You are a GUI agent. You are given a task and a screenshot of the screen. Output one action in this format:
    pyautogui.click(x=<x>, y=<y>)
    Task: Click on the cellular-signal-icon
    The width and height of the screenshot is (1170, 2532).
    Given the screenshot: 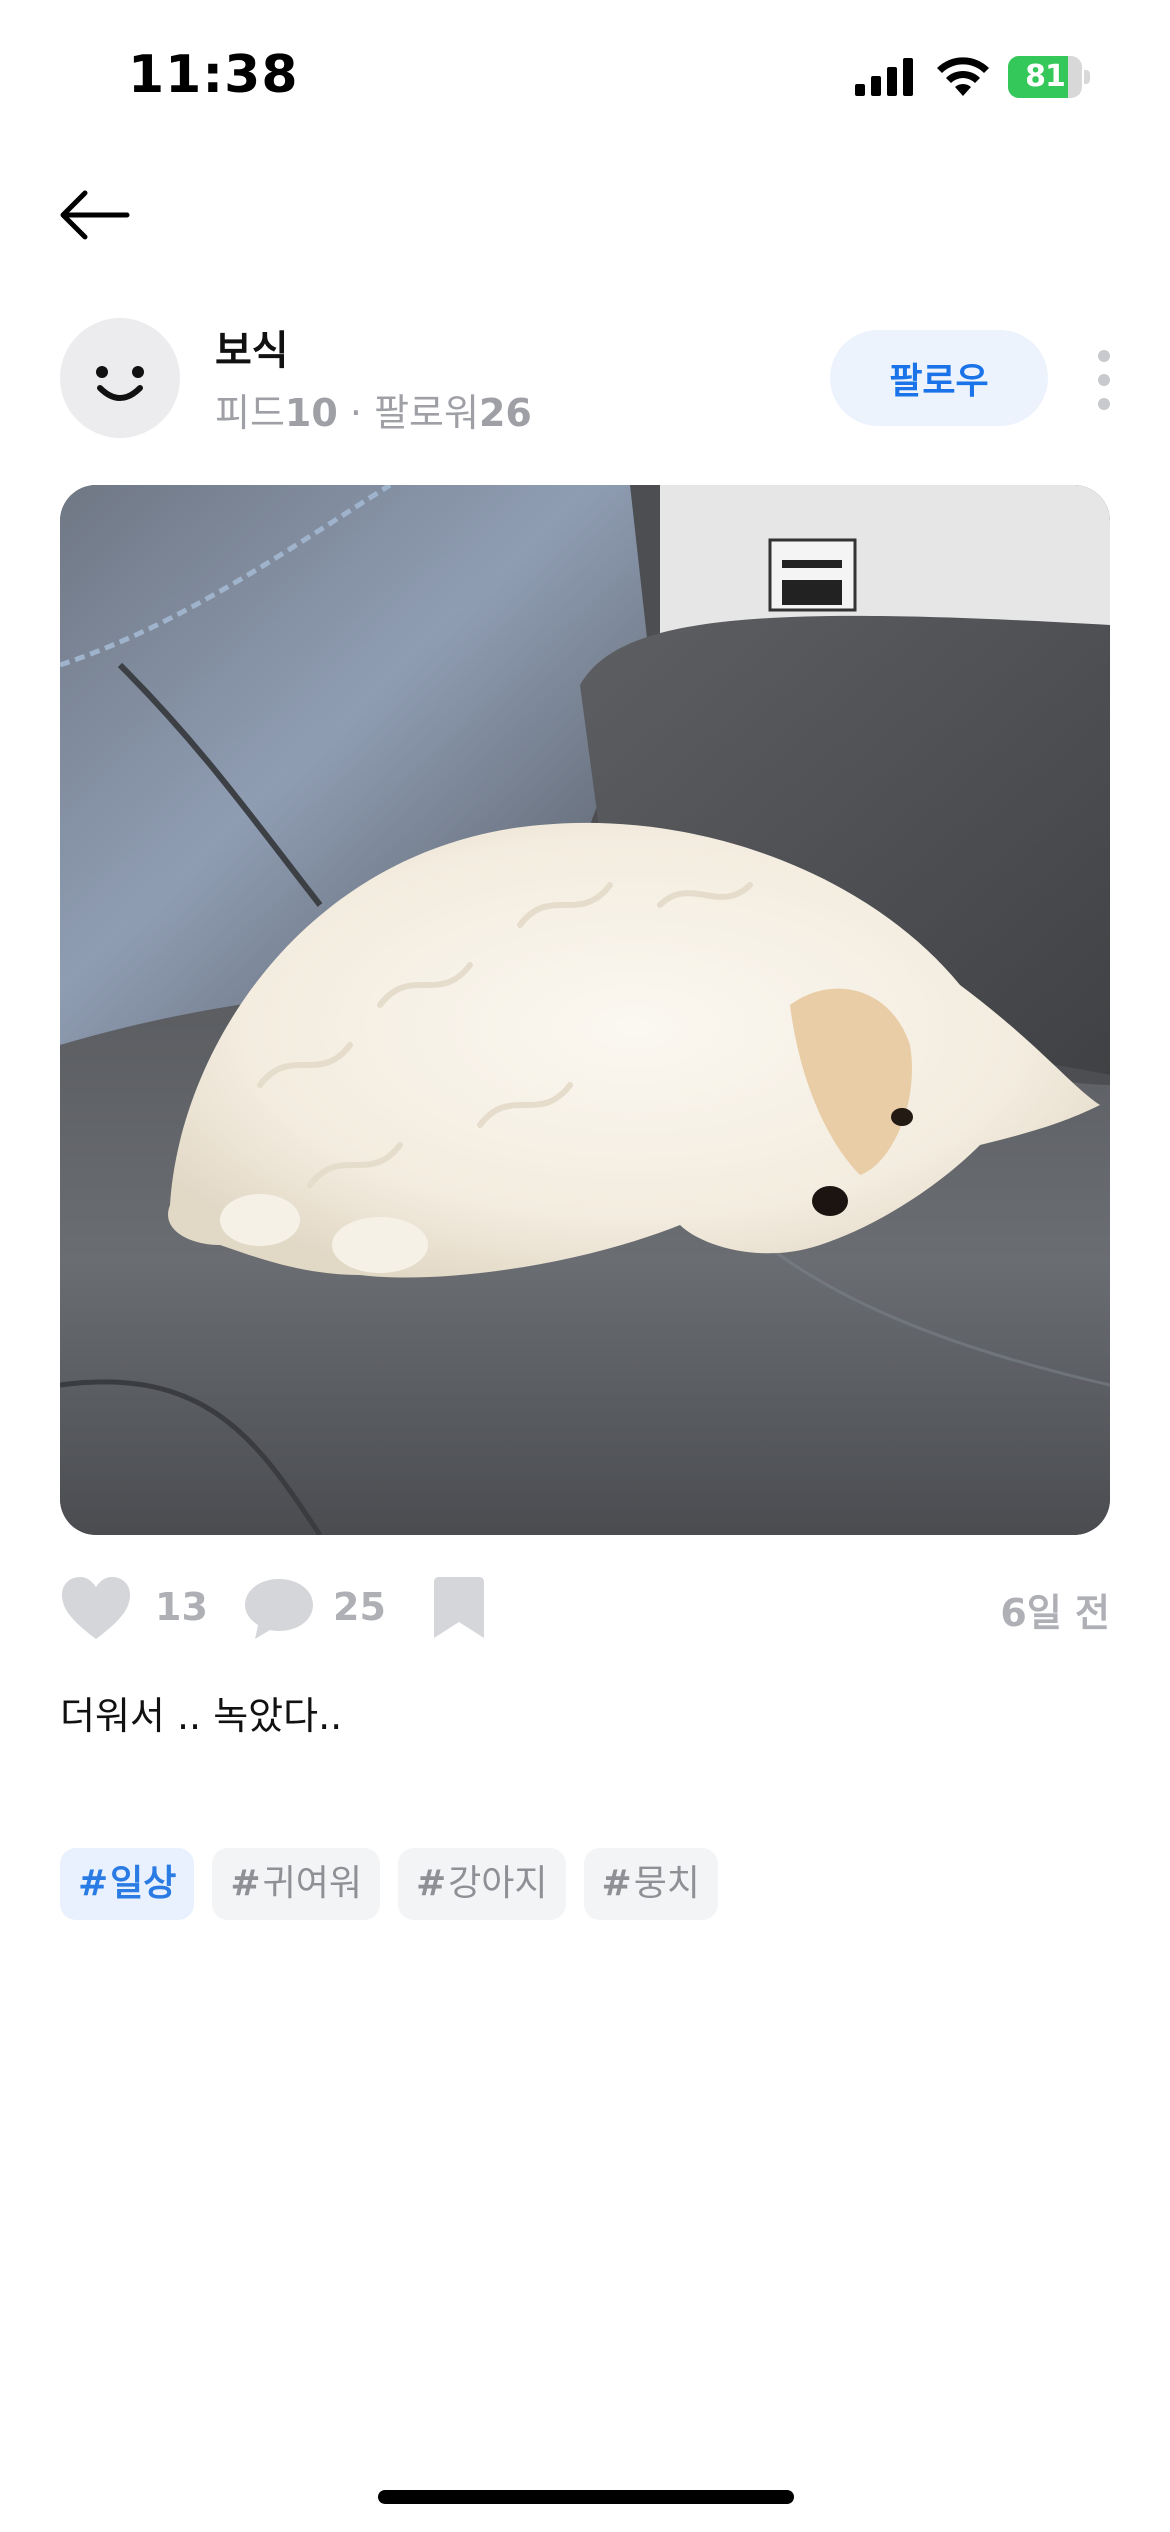 What is the action you would take?
    pyautogui.click(x=884, y=77)
    